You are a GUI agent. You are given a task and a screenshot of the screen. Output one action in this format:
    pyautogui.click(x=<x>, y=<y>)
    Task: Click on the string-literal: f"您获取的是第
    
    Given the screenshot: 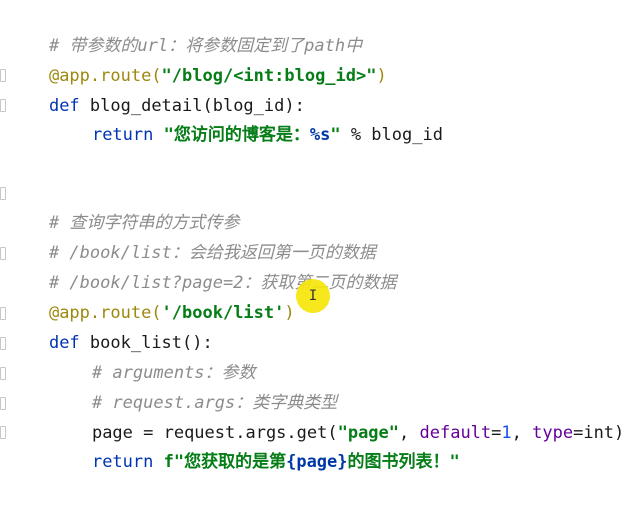 What is the action you would take?
    pyautogui.click(x=220, y=462)
    